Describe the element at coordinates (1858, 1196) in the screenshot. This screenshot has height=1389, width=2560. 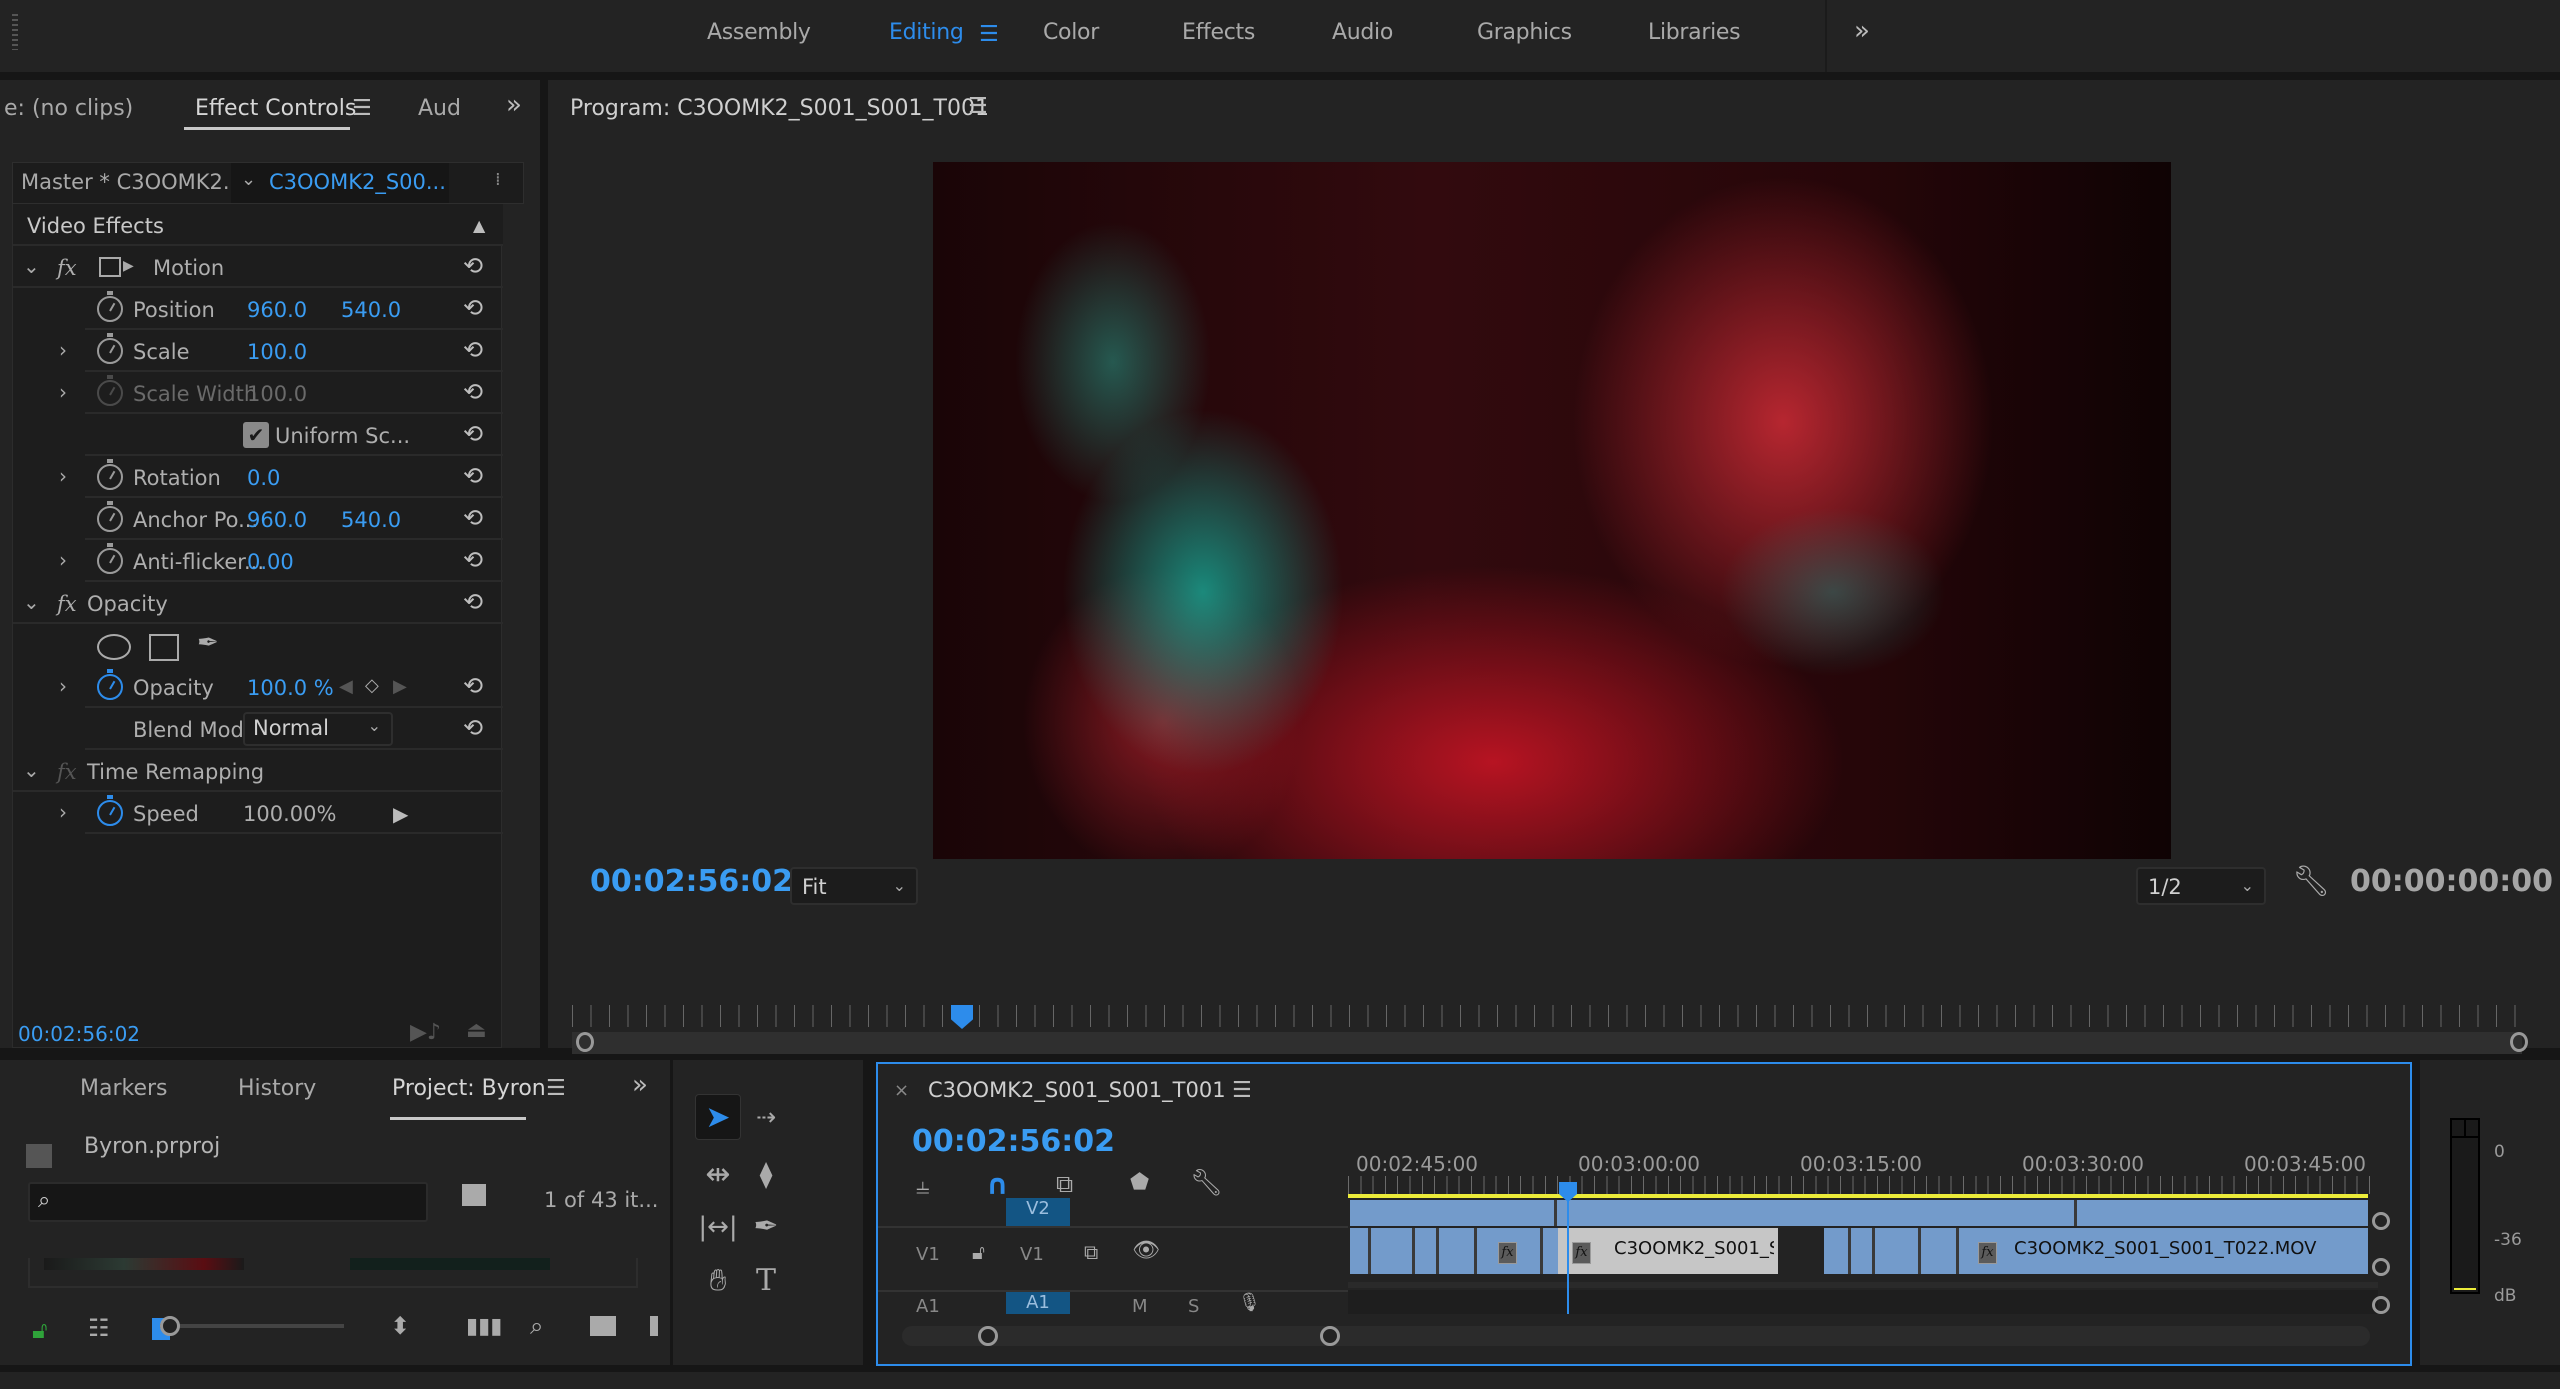
I see `work-area-bar` at that location.